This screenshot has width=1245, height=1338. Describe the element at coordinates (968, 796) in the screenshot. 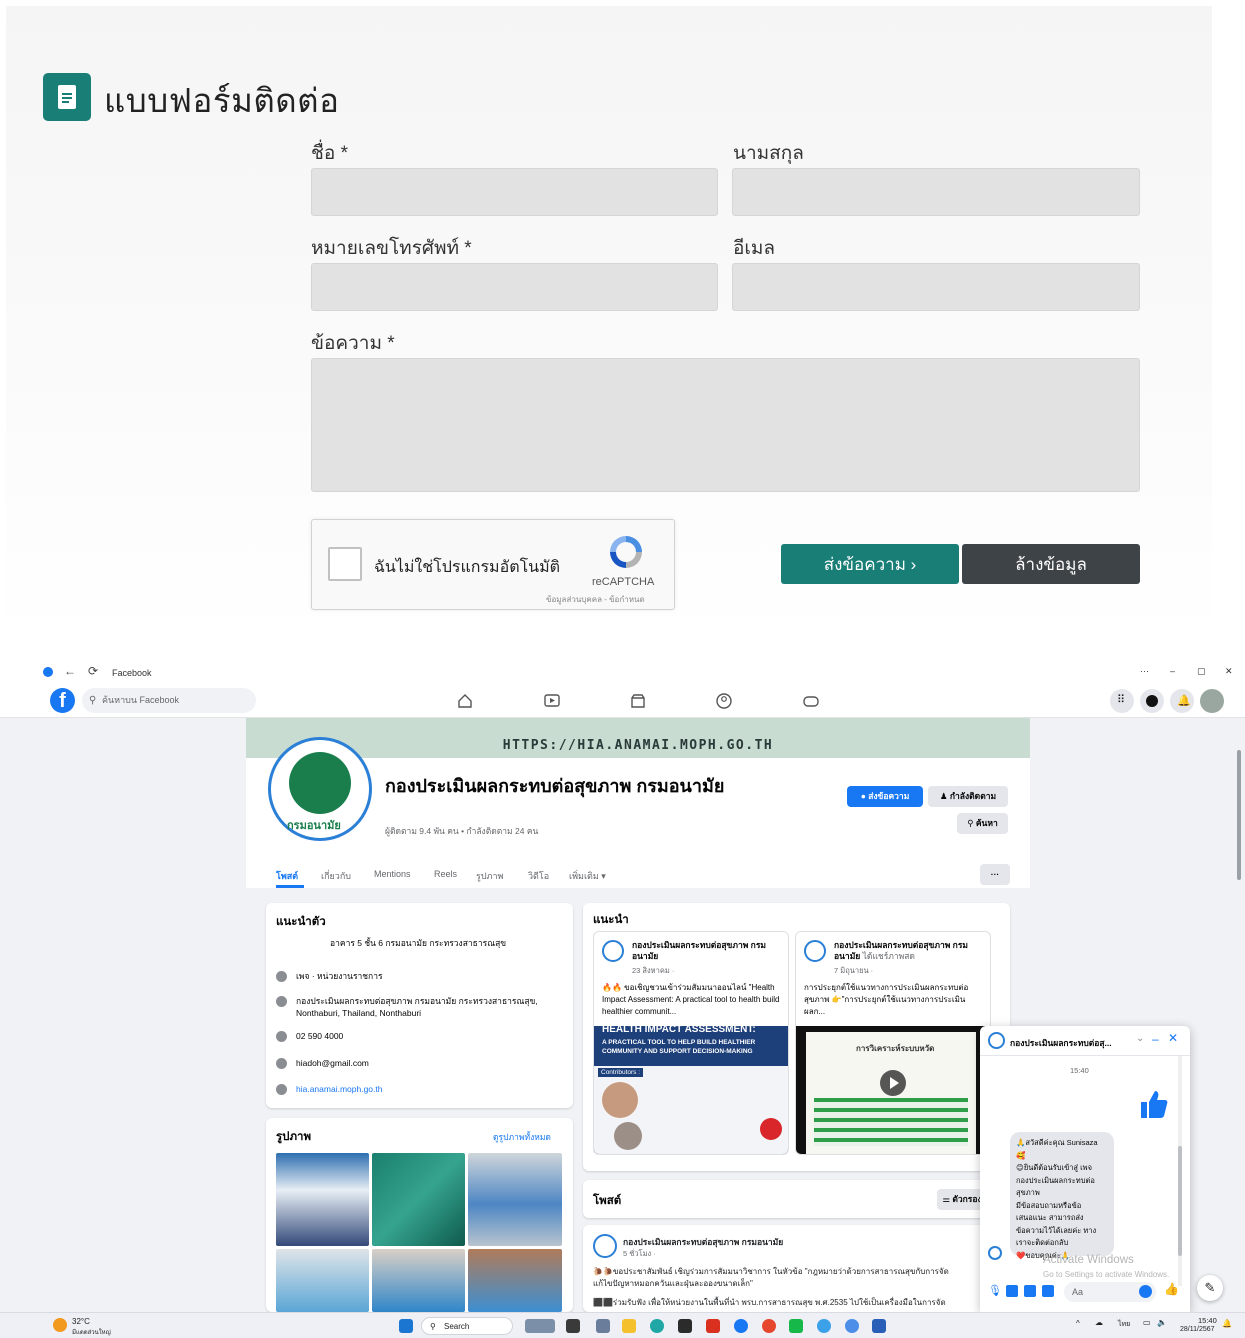

I see `following-button: ♟ กำลังติดตาม` at that location.